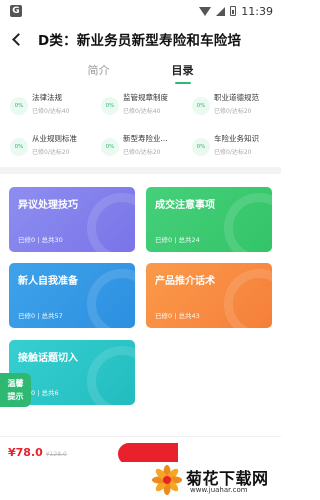 The height and width of the screenshot is (500, 320). Describe the element at coordinates (221, 11) in the screenshot. I see `signal-icon` at that location.